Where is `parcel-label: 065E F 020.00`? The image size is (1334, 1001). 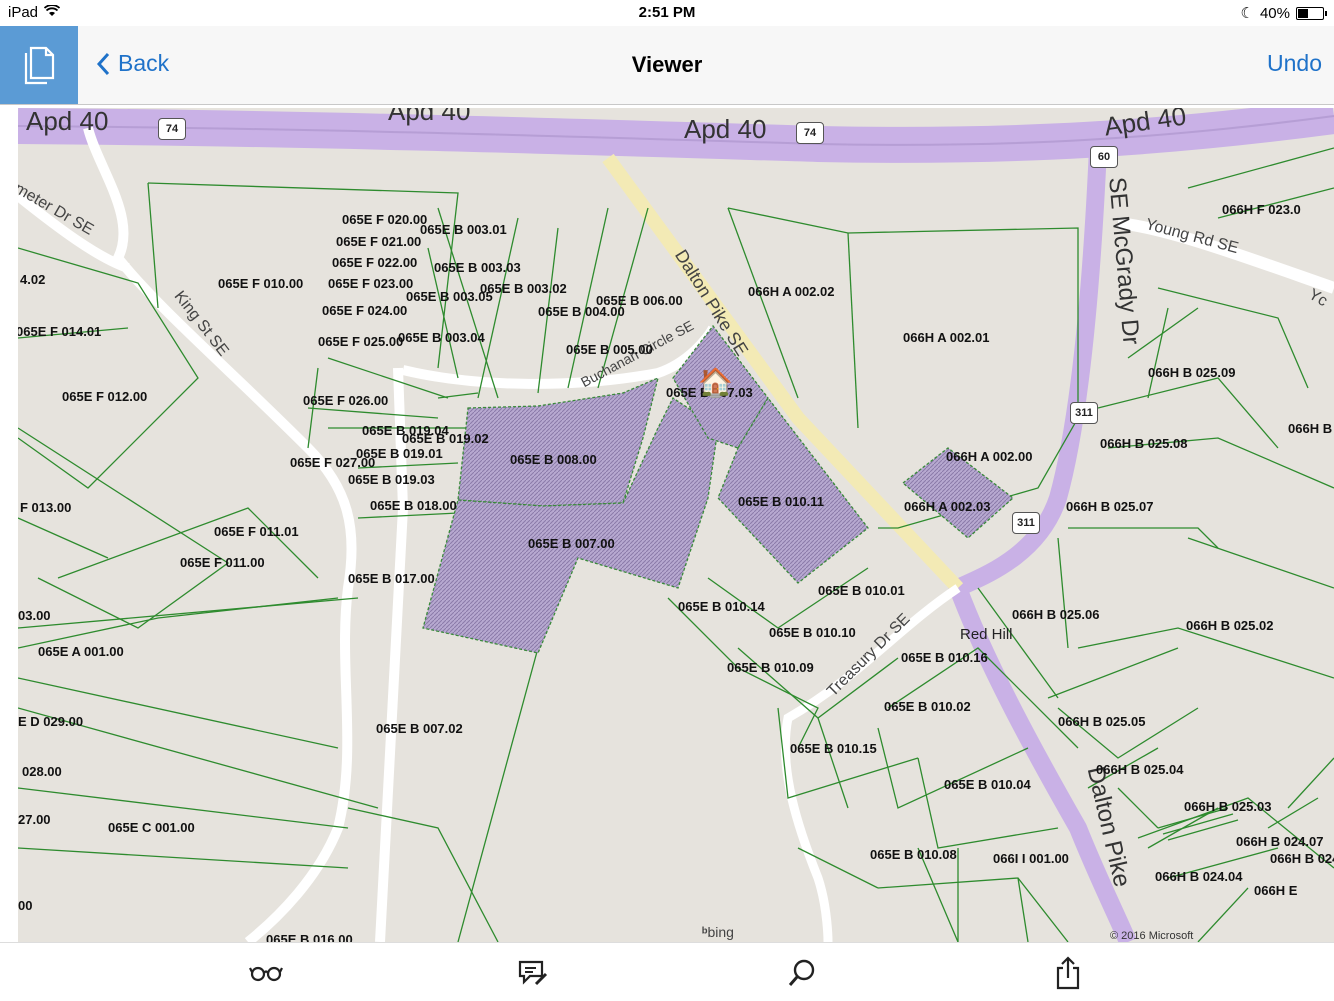
parcel-label: 065E F 020.00 is located at coordinates (384, 219).